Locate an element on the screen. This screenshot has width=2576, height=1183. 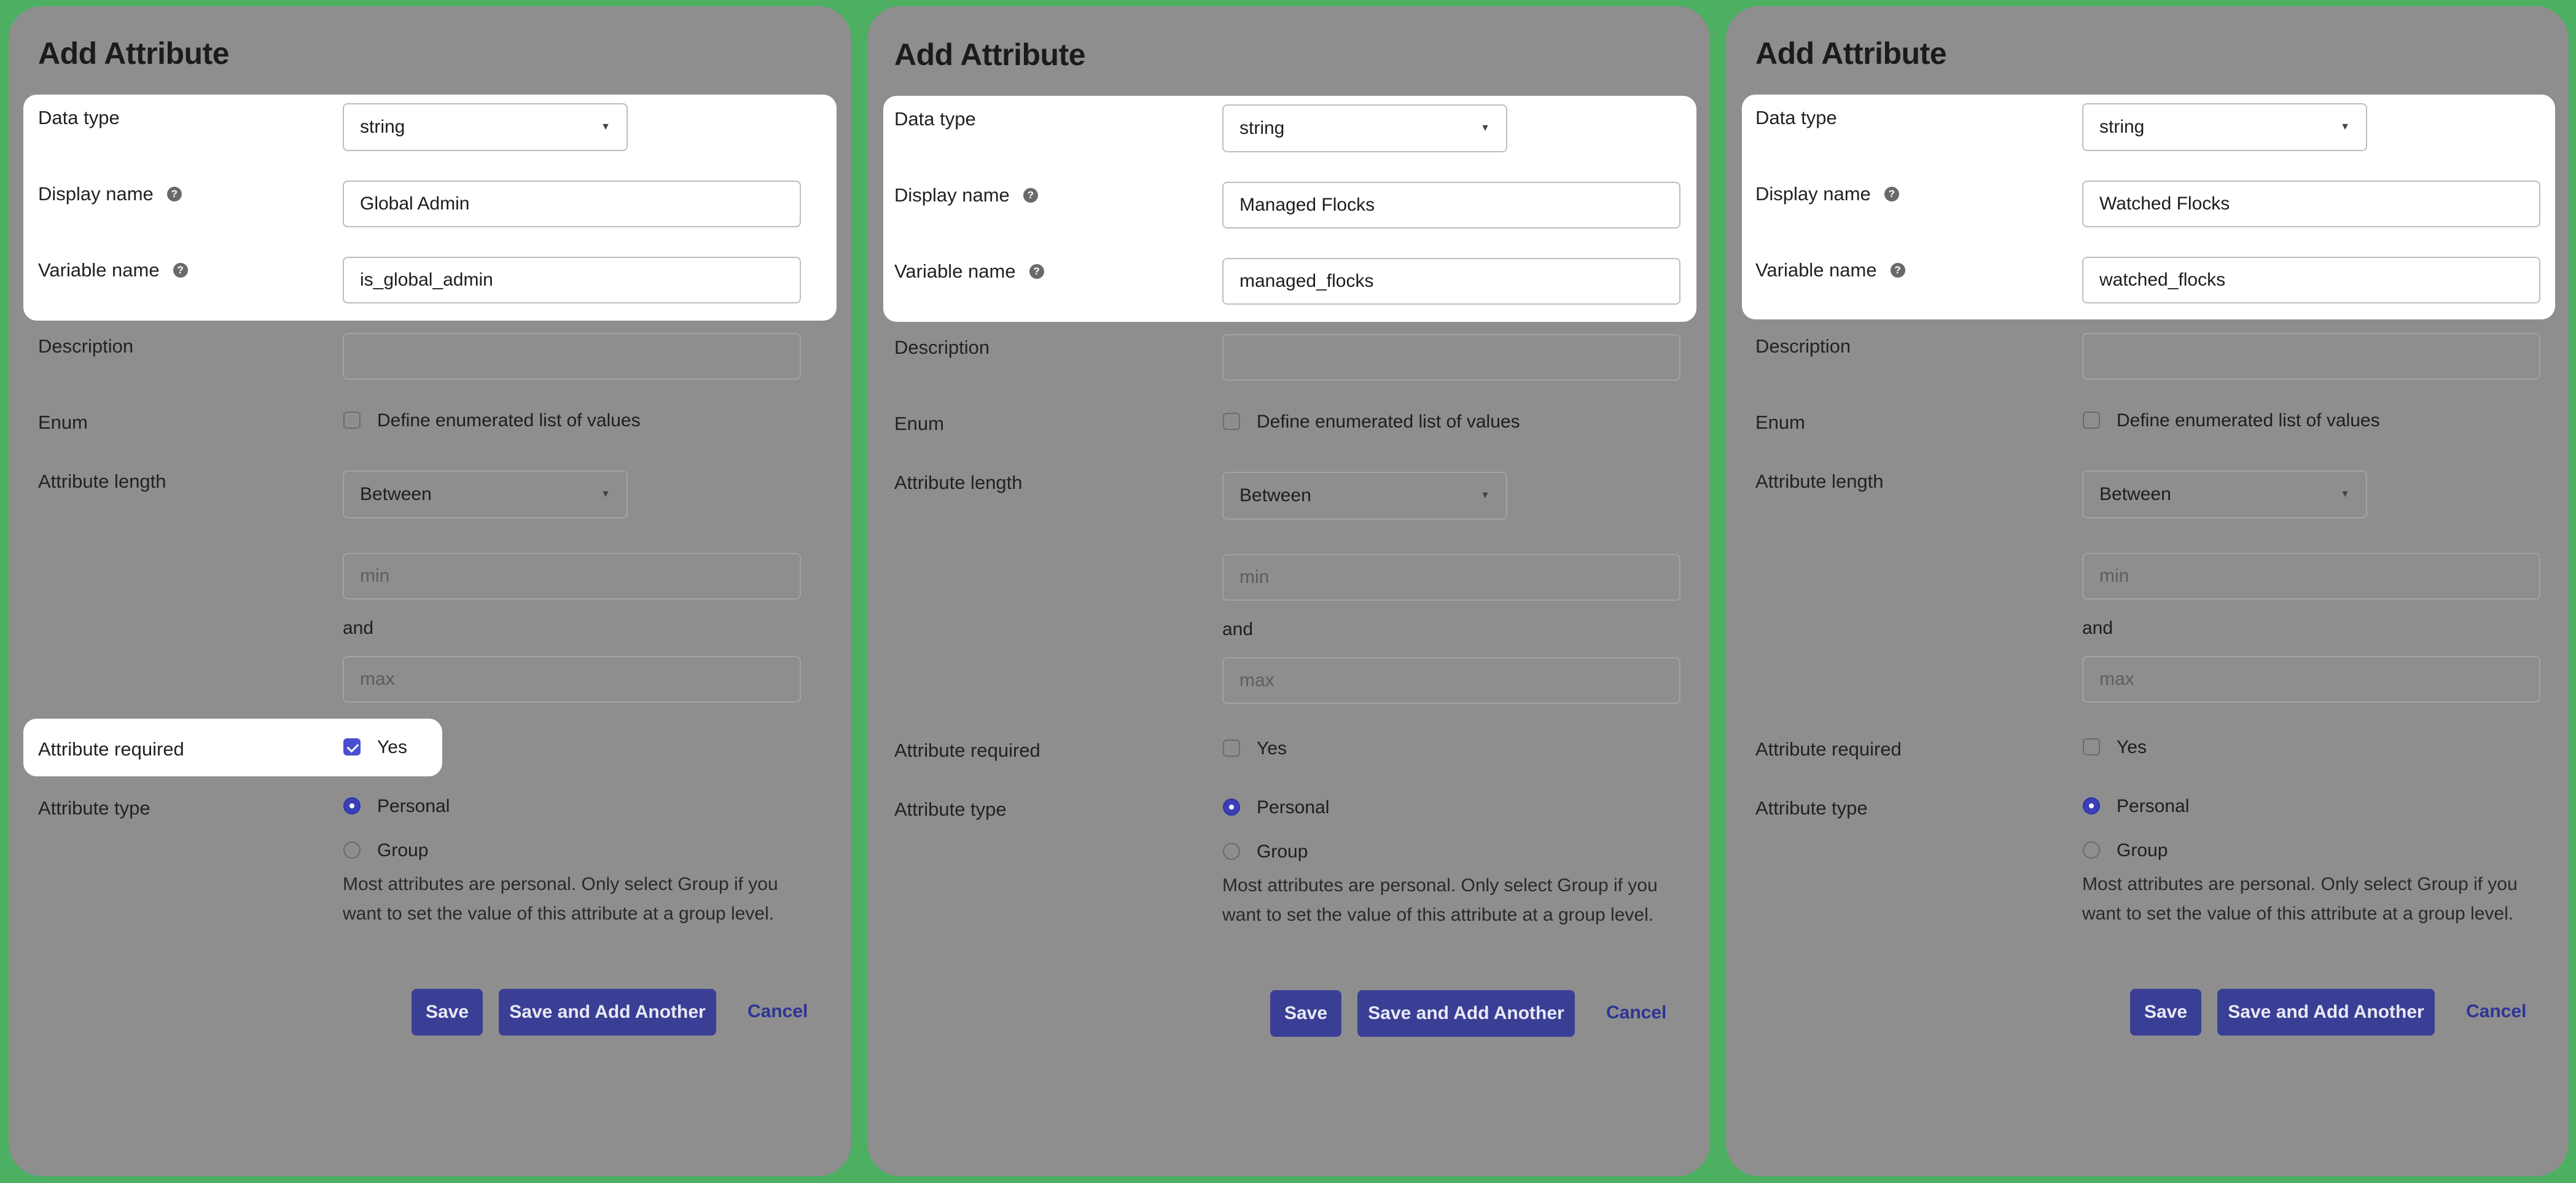
variable-name-input: is_global_admin is located at coordinates (572, 280).